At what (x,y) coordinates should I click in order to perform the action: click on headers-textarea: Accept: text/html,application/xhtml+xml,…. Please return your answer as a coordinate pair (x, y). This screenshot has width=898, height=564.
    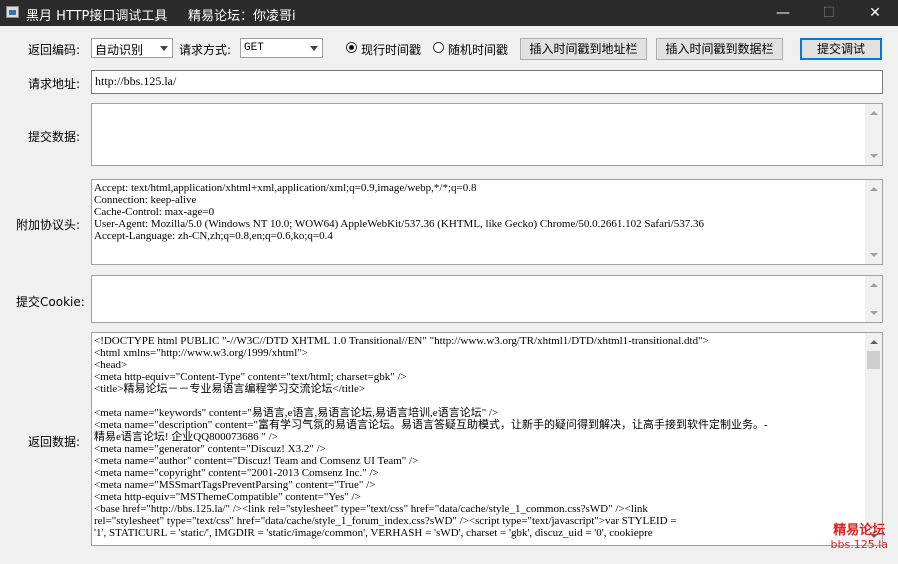
    Looking at the image, I should click on (487, 222).